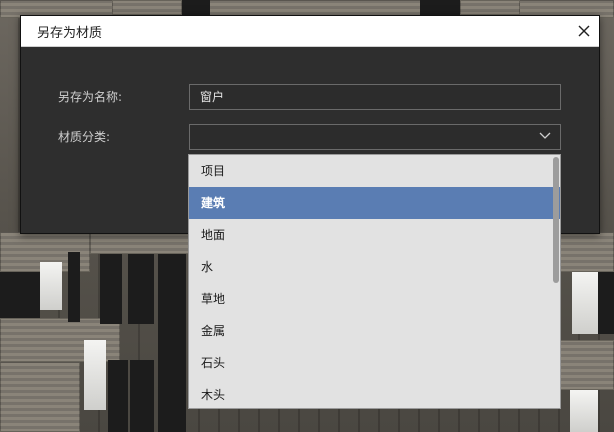  I want to click on close-icon, so click(584, 31).